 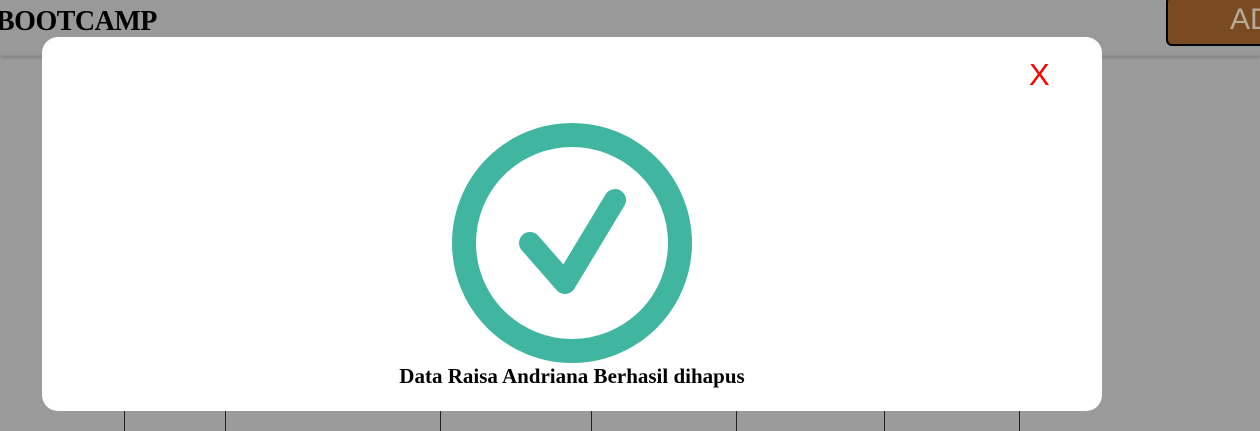 I want to click on brand-title: BOOTCAMP, so click(x=78, y=21).